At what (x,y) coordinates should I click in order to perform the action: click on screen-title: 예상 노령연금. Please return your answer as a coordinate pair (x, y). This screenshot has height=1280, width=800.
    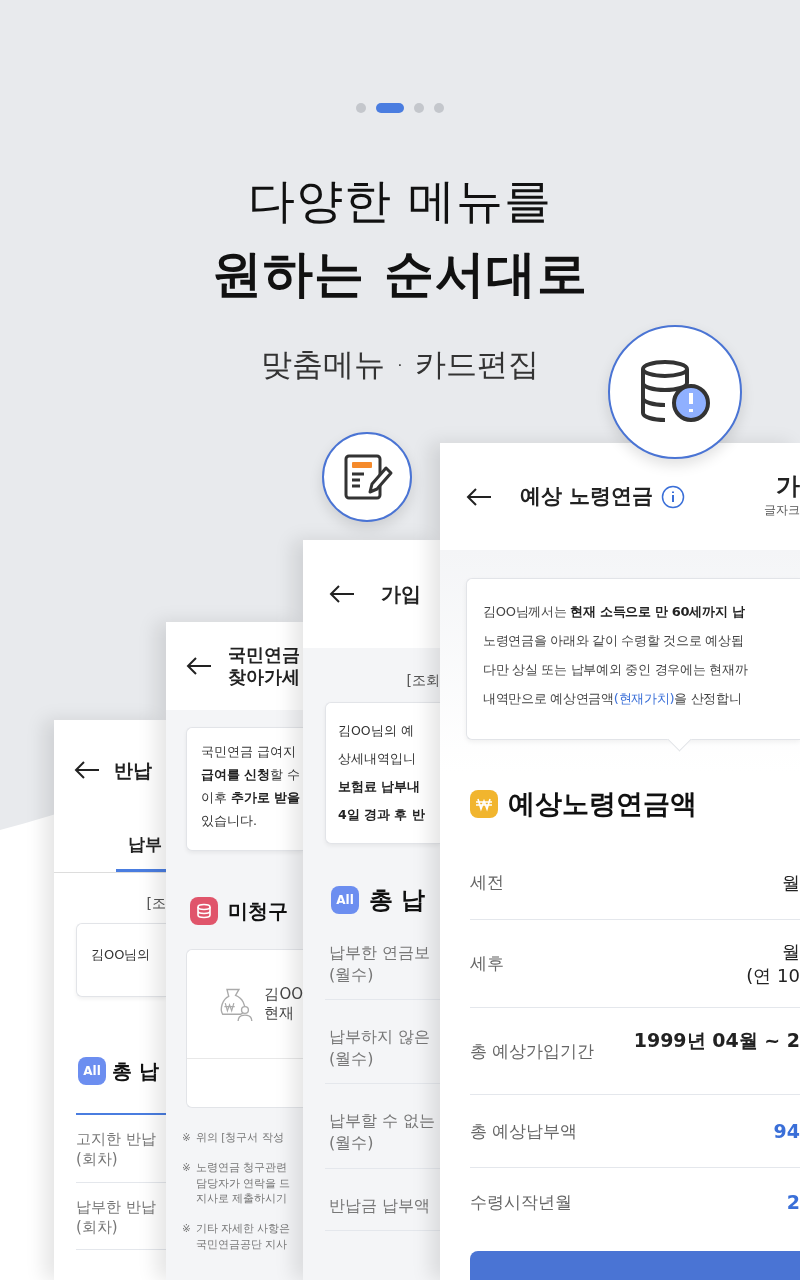
    Looking at the image, I should click on (587, 496).